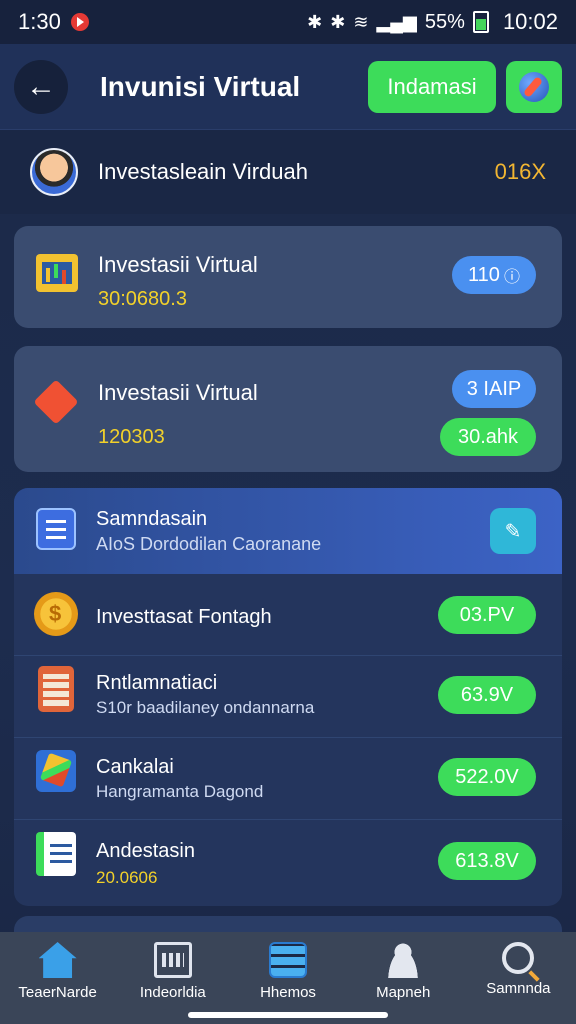 This screenshot has width=576, height=1024. Describe the element at coordinates (200, 86) in the screenshot. I see `page-title: Invunisi Virtual` at that location.